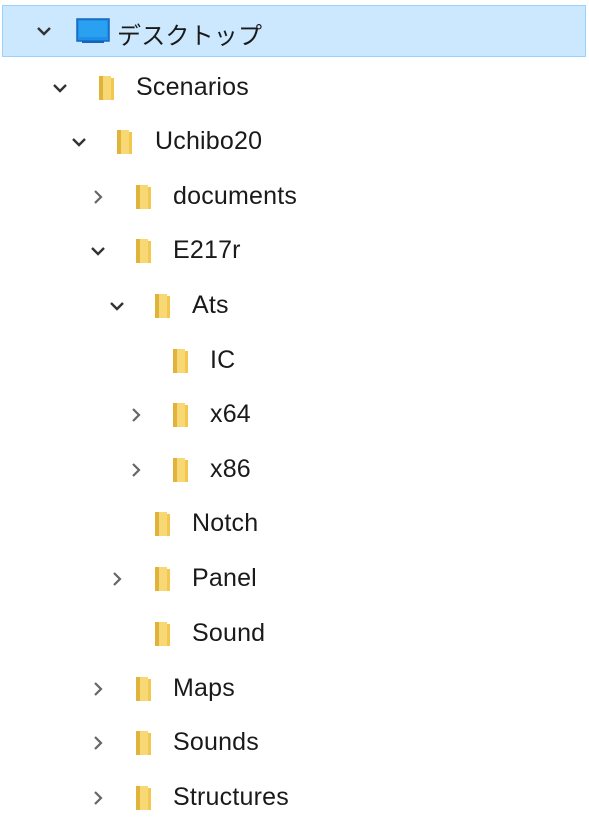 This screenshot has height=820, width=589. What do you see at coordinates (210, 305) in the screenshot?
I see `tree-item-label: Ats` at bounding box center [210, 305].